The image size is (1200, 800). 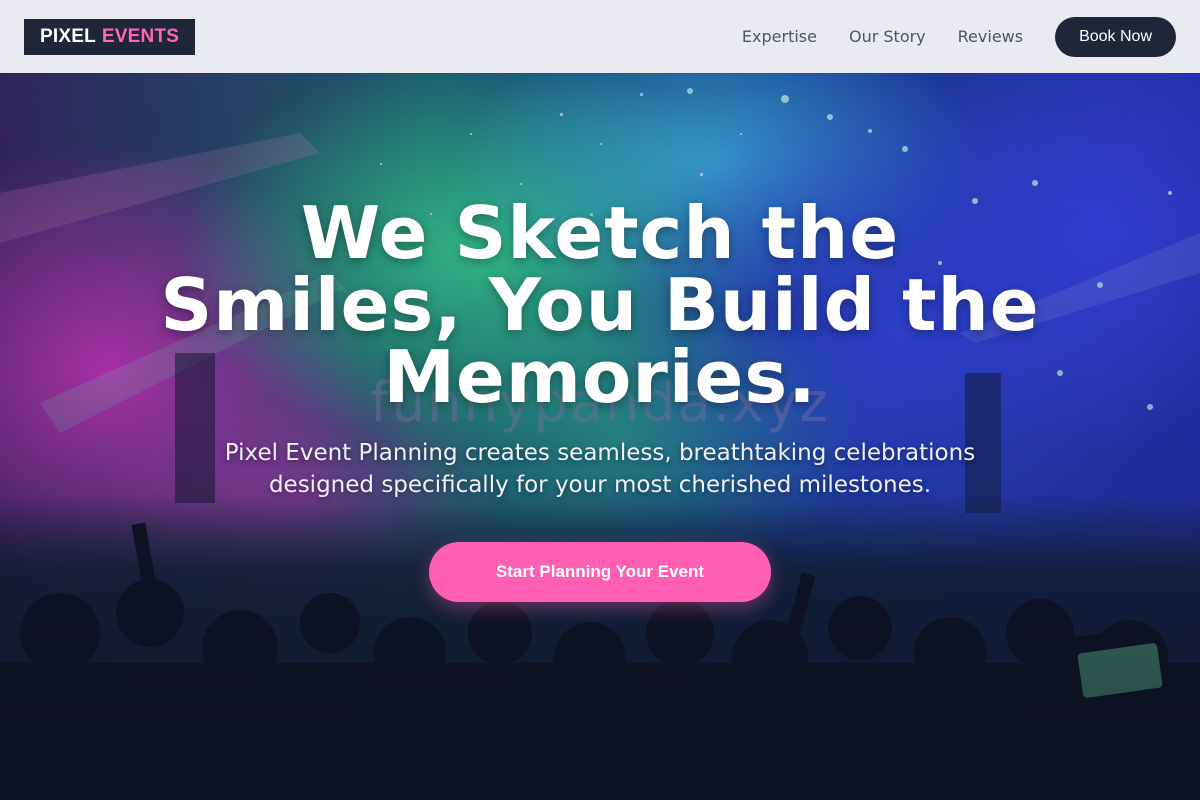 I want to click on nav-link-expertise: Expertise, so click(x=779, y=36).